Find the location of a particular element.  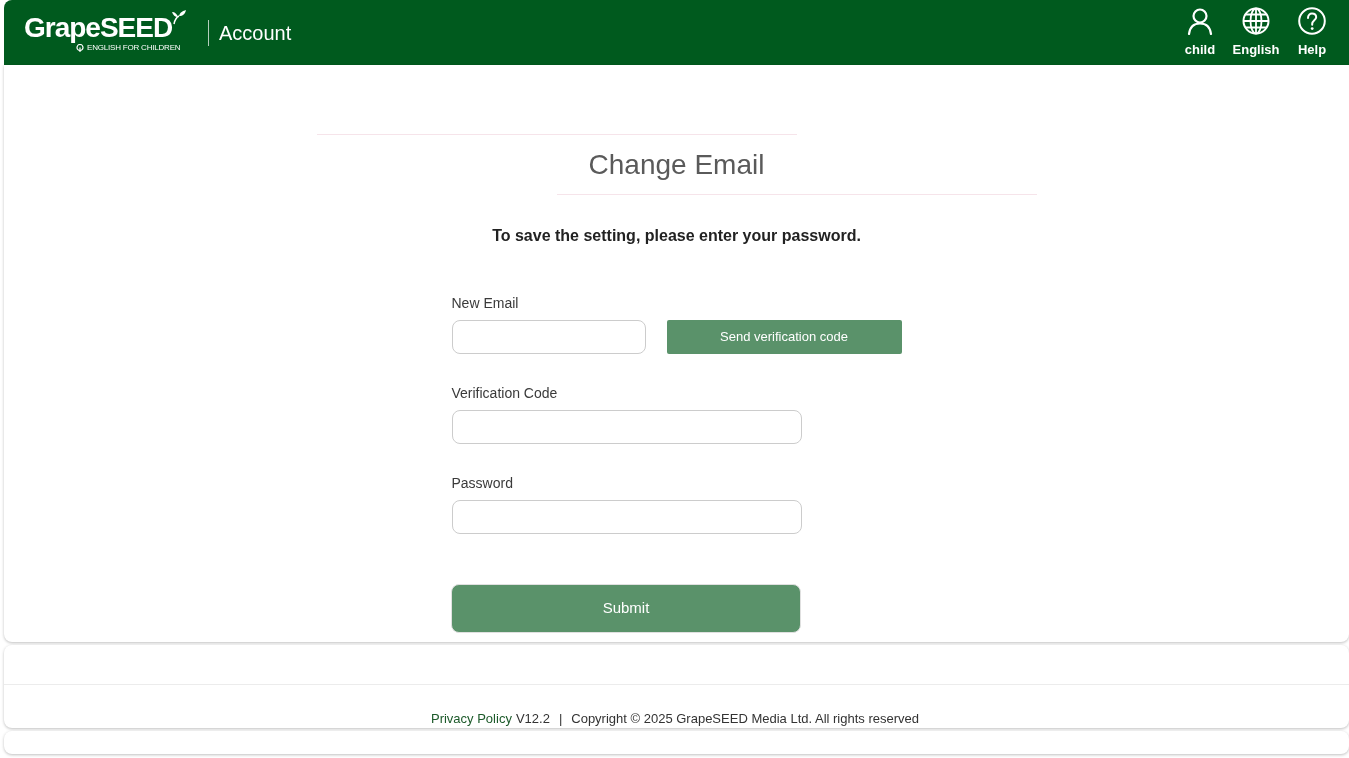

submit-button: Submit is located at coordinates (626, 608).